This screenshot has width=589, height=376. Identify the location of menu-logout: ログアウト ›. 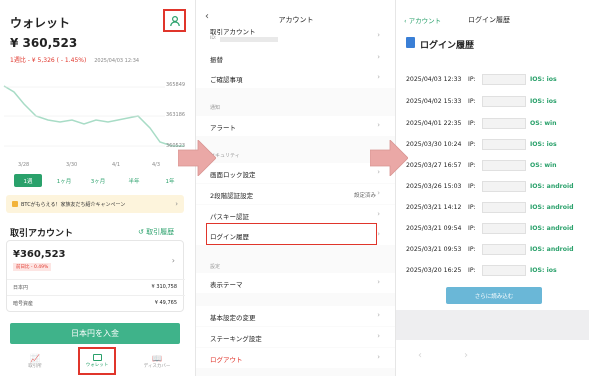
(295, 358).